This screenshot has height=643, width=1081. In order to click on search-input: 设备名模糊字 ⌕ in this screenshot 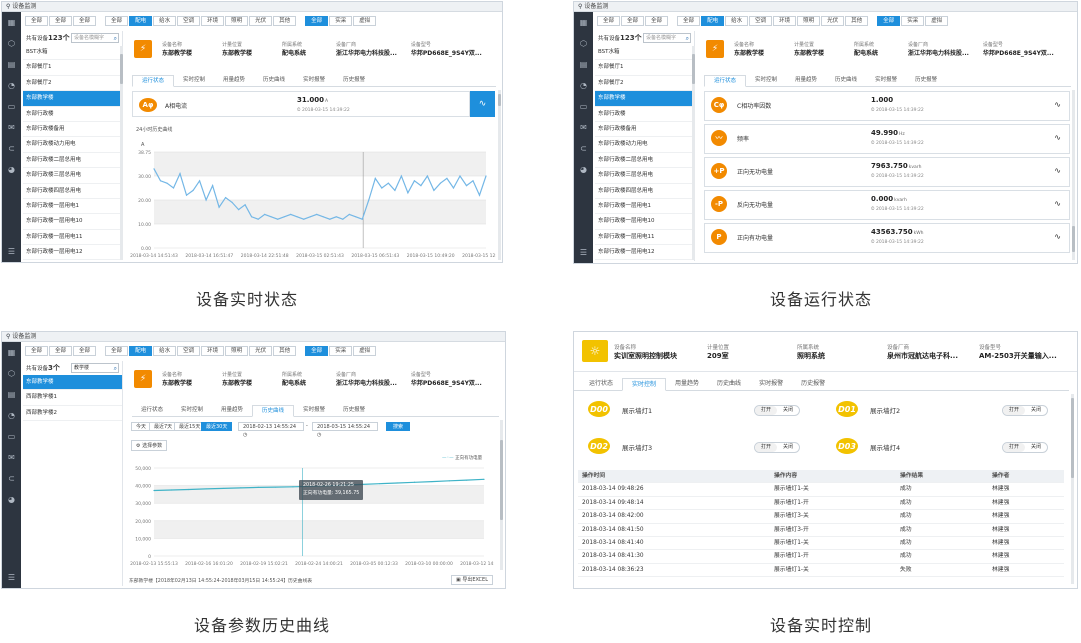, I will do `click(95, 38)`.